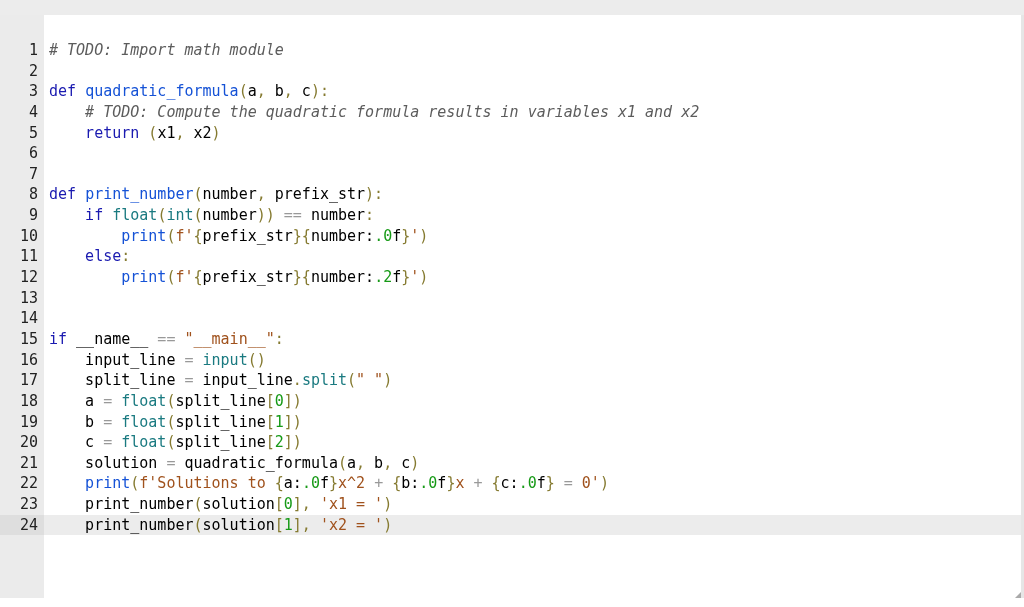 The height and width of the screenshot is (607, 1024). What do you see at coordinates (28, 401) in the screenshot?
I see `line-number: 18` at bounding box center [28, 401].